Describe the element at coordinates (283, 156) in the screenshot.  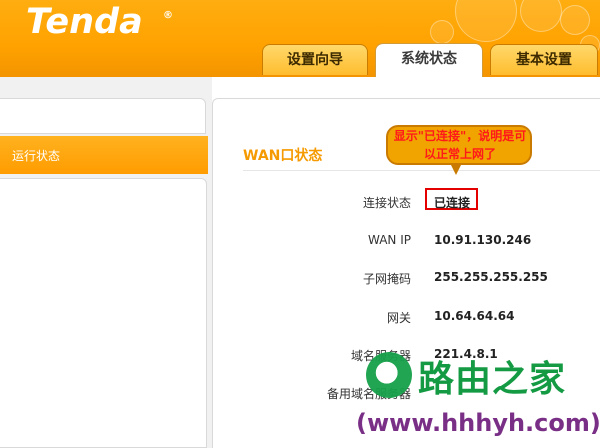
I see `section-title: WAN口状态` at that location.